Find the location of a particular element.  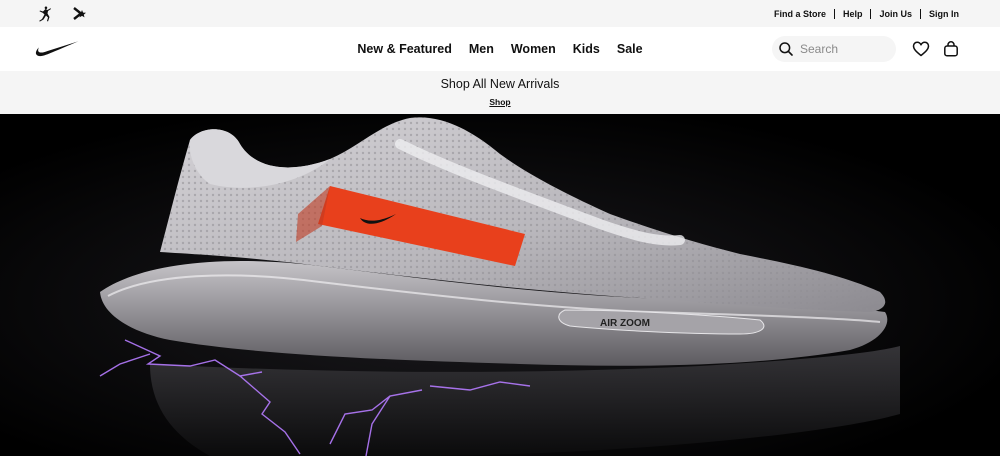

search-box is located at coordinates (834, 49).